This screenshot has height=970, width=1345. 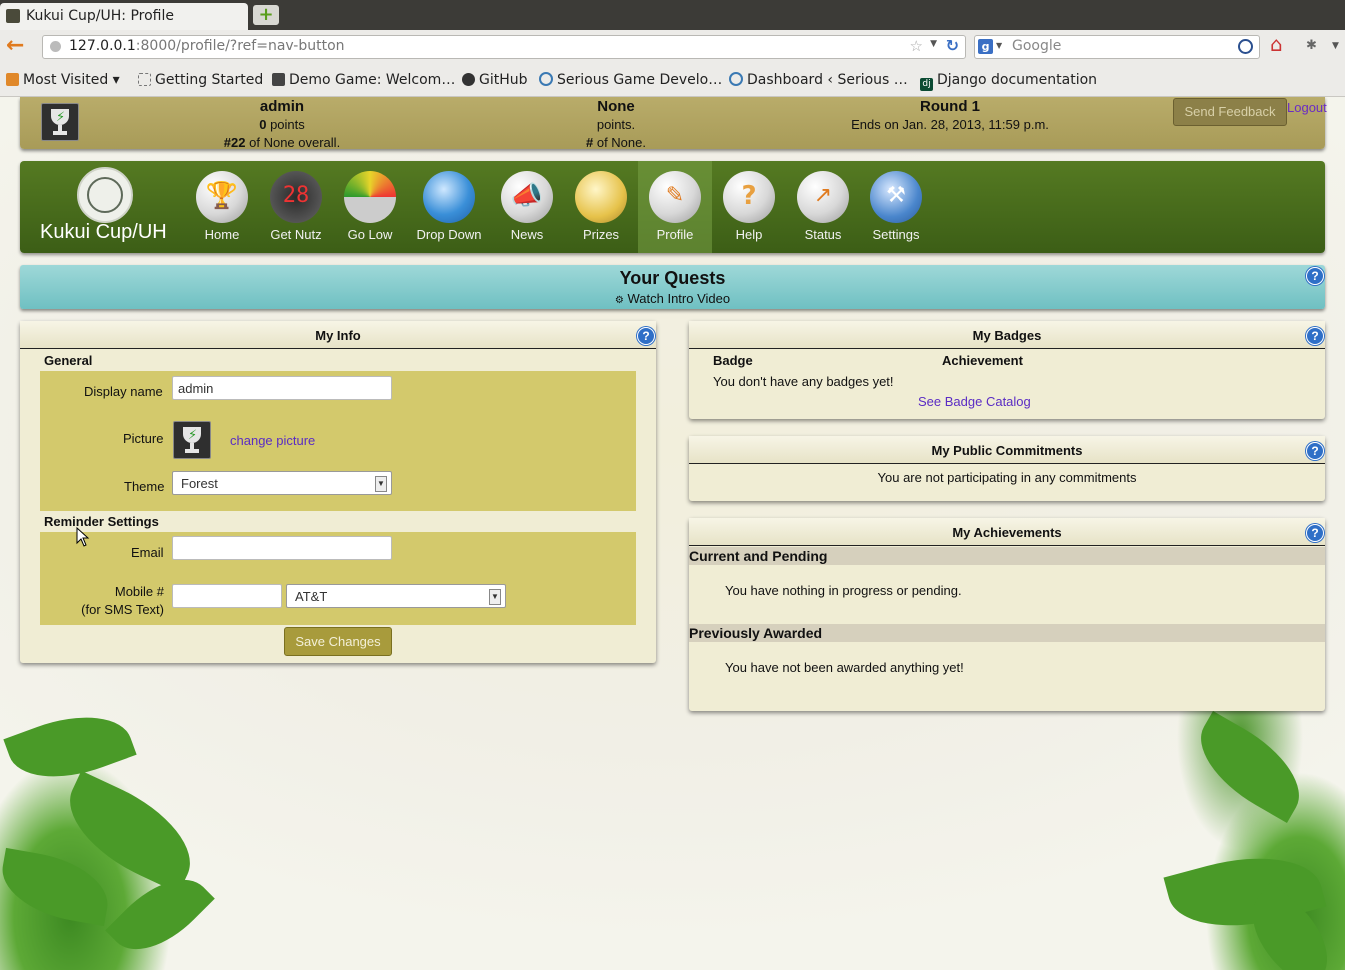 I want to click on my-info-help-icon: ?, so click(x=646, y=336).